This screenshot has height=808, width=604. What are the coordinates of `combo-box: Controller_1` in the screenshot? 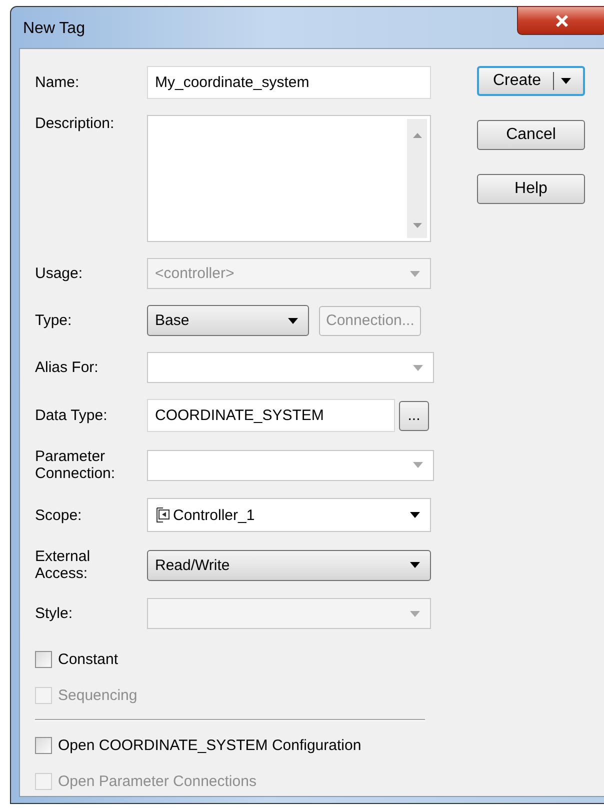 It's located at (289, 515).